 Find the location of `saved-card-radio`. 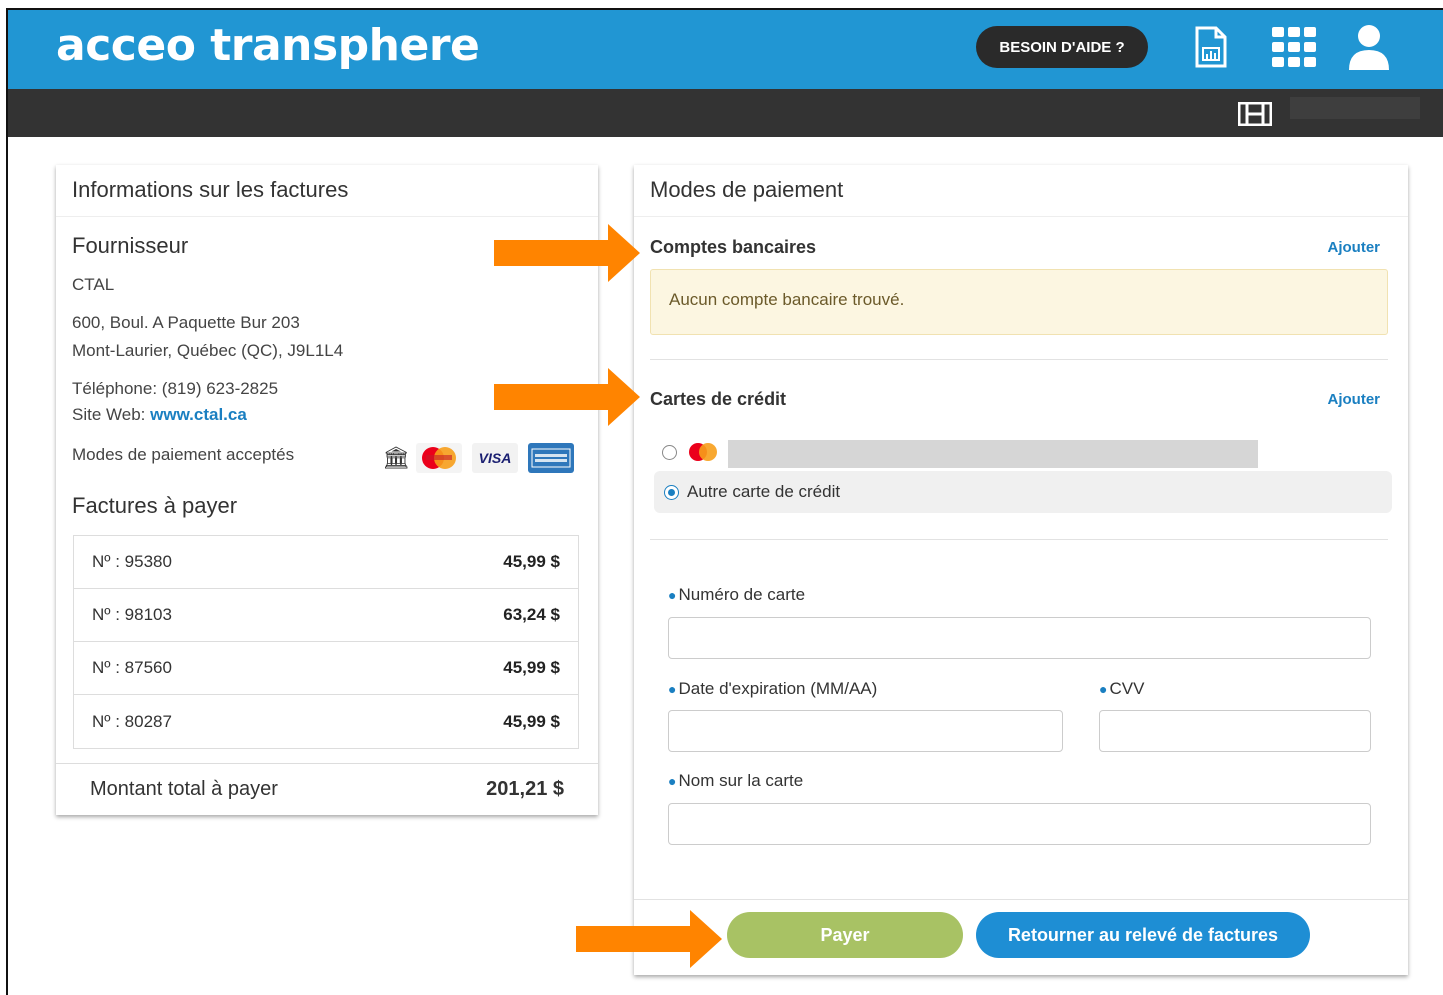

saved-card-radio is located at coordinates (669, 455).